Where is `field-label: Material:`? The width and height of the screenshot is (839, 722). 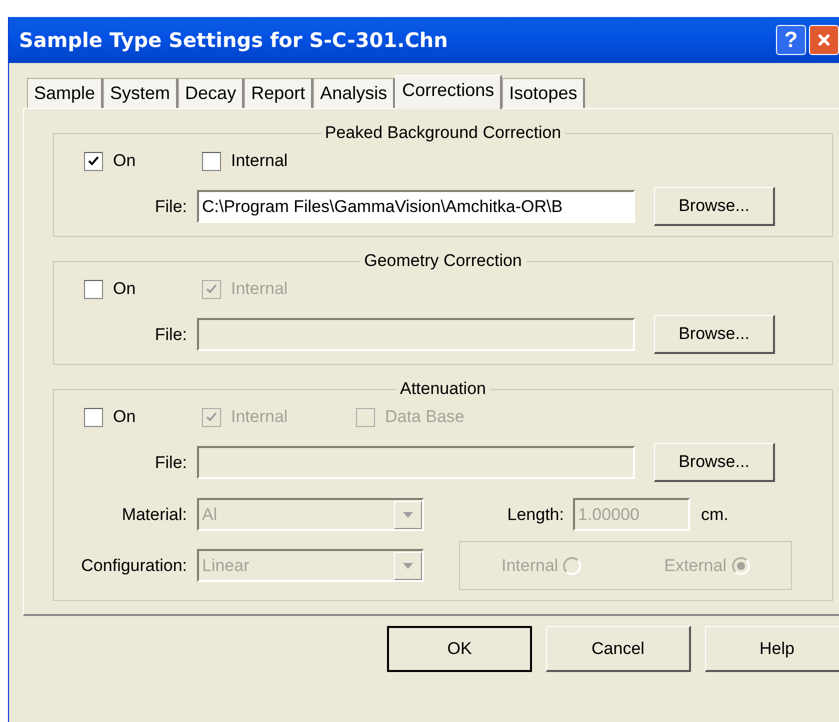 field-label: Material: is located at coordinates (154, 514).